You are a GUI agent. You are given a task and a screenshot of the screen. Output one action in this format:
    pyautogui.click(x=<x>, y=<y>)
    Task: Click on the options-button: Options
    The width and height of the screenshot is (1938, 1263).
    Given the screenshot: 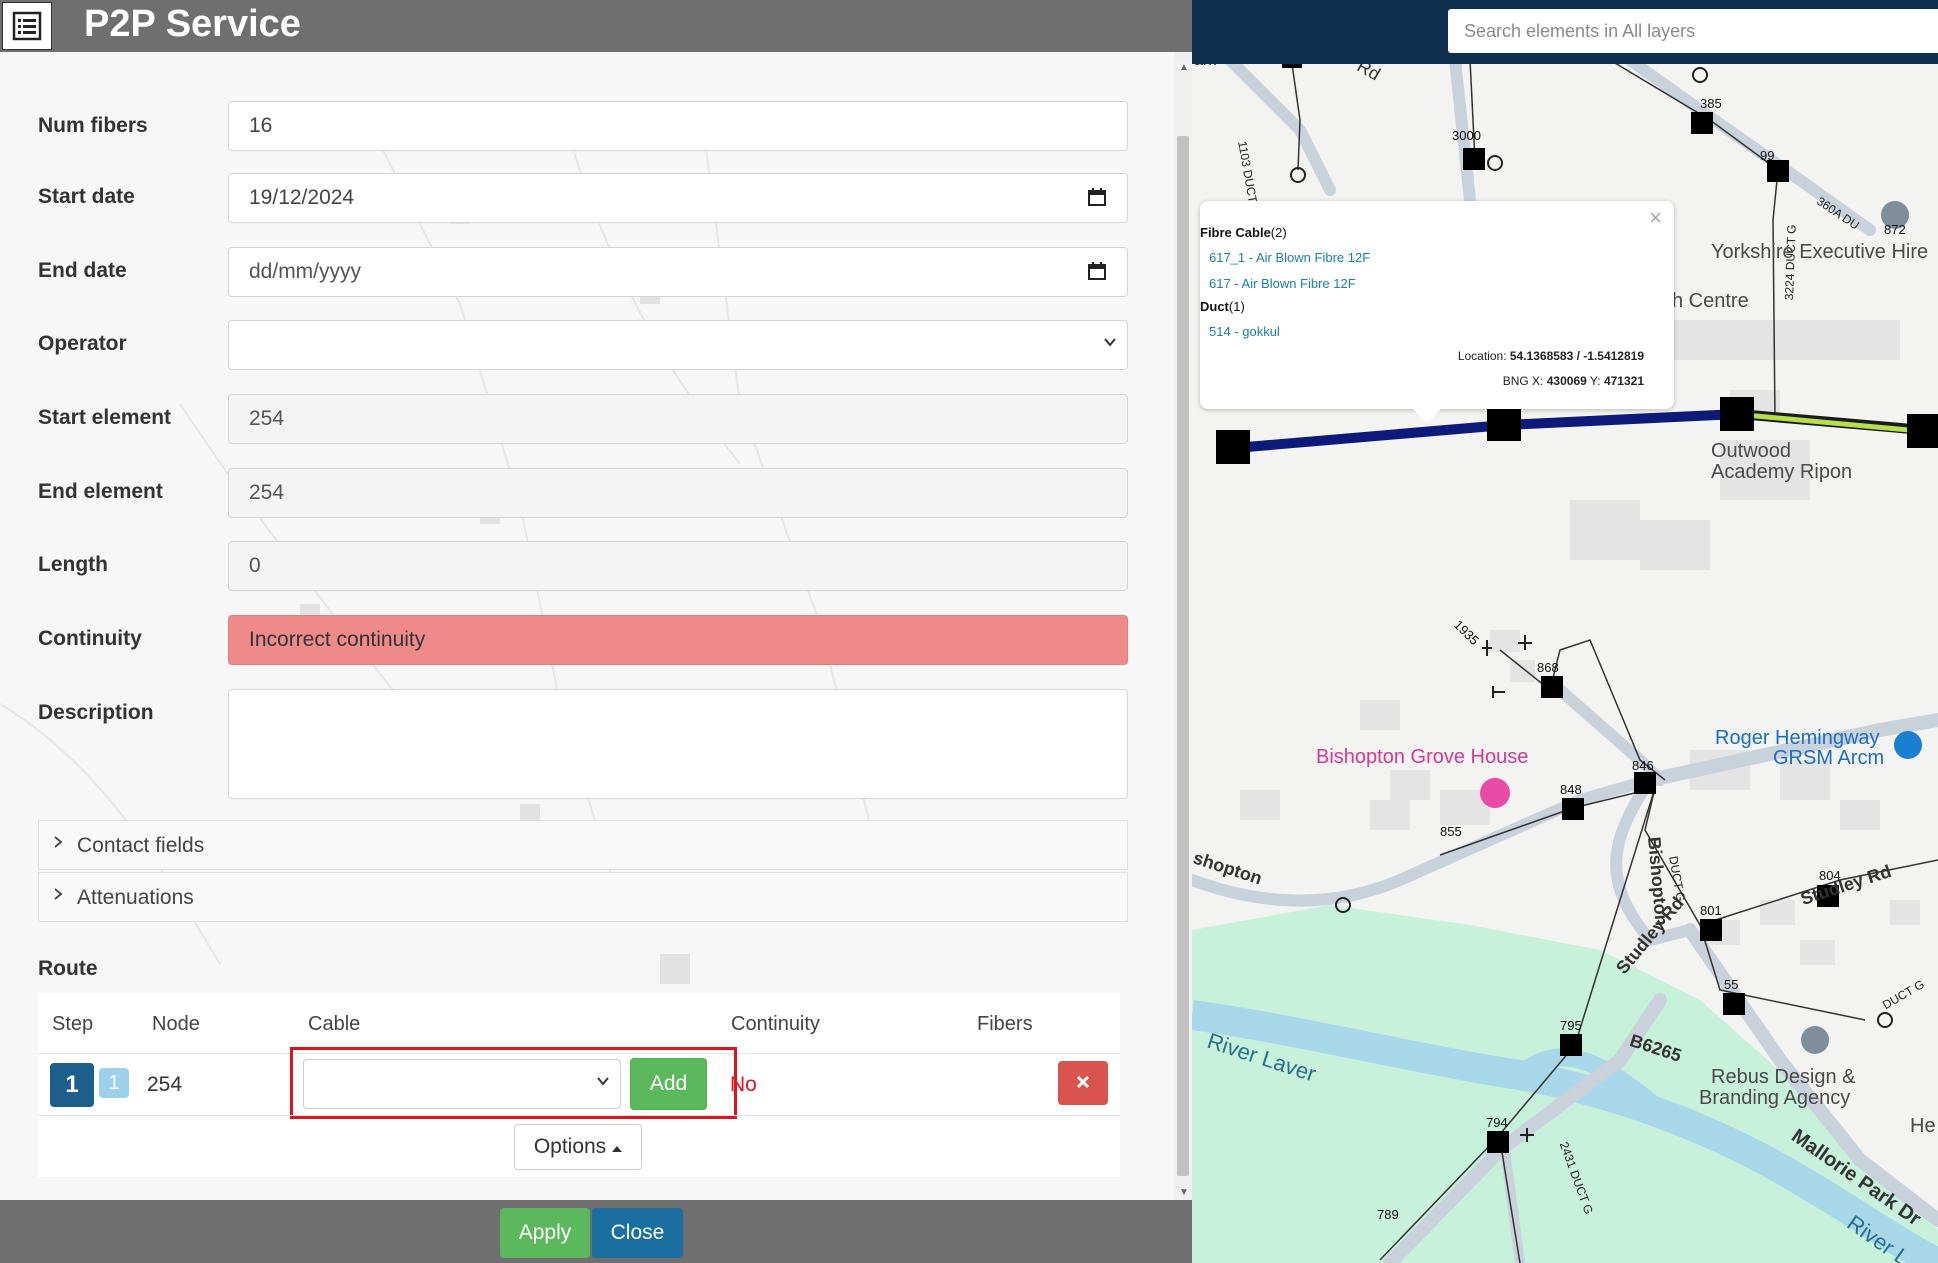 What is the action you would take?
    pyautogui.click(x=578, y=1147)
    